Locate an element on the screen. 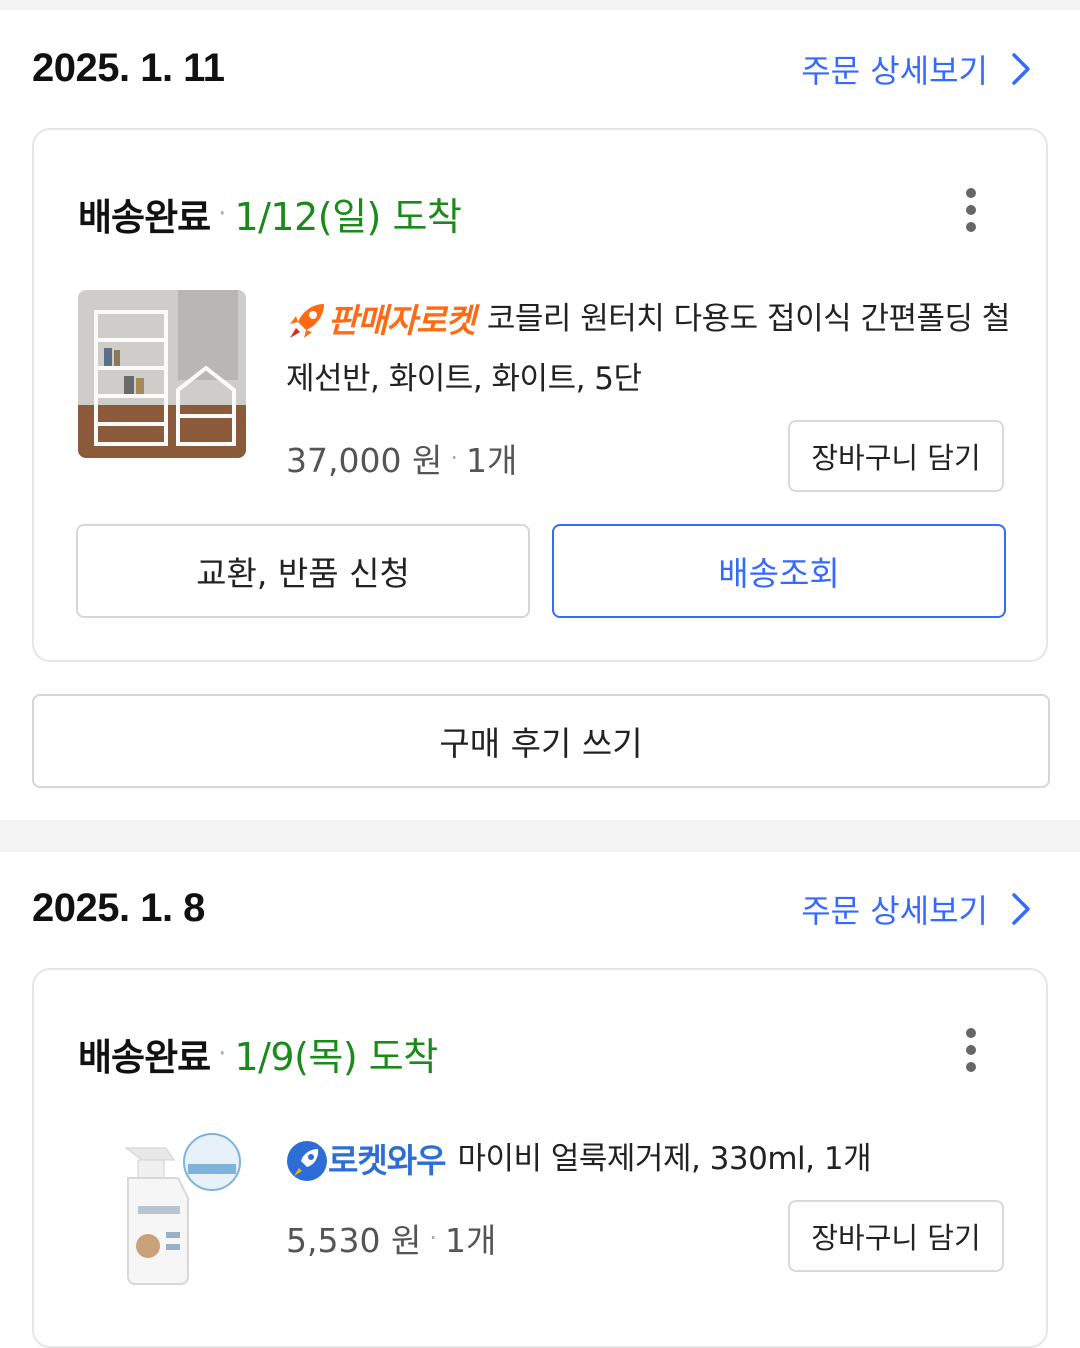 The width and height of the screenshot is (1080, 1348). product-price: 5,530 원 is located at coordinates (354, 1240).